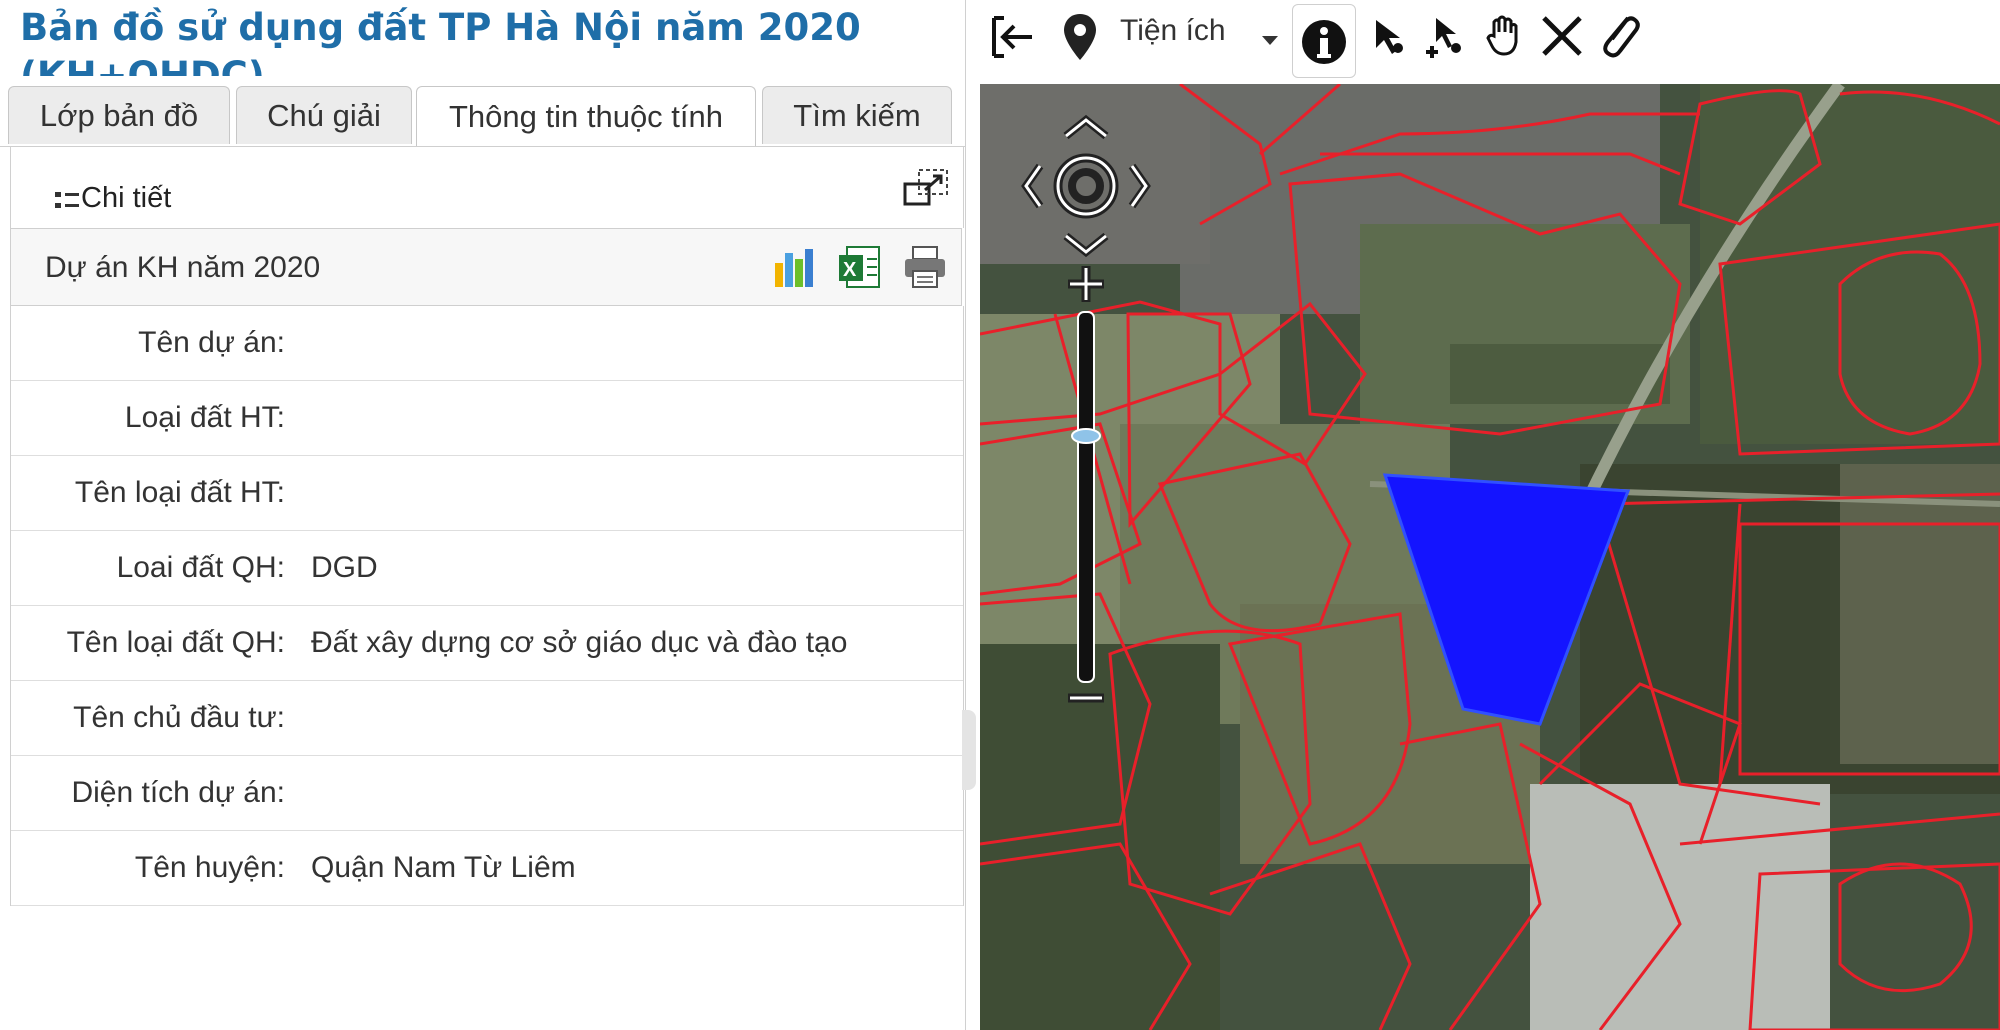  I want to click on attribute-label: Tên loại đất QH:, so click(175, 642).